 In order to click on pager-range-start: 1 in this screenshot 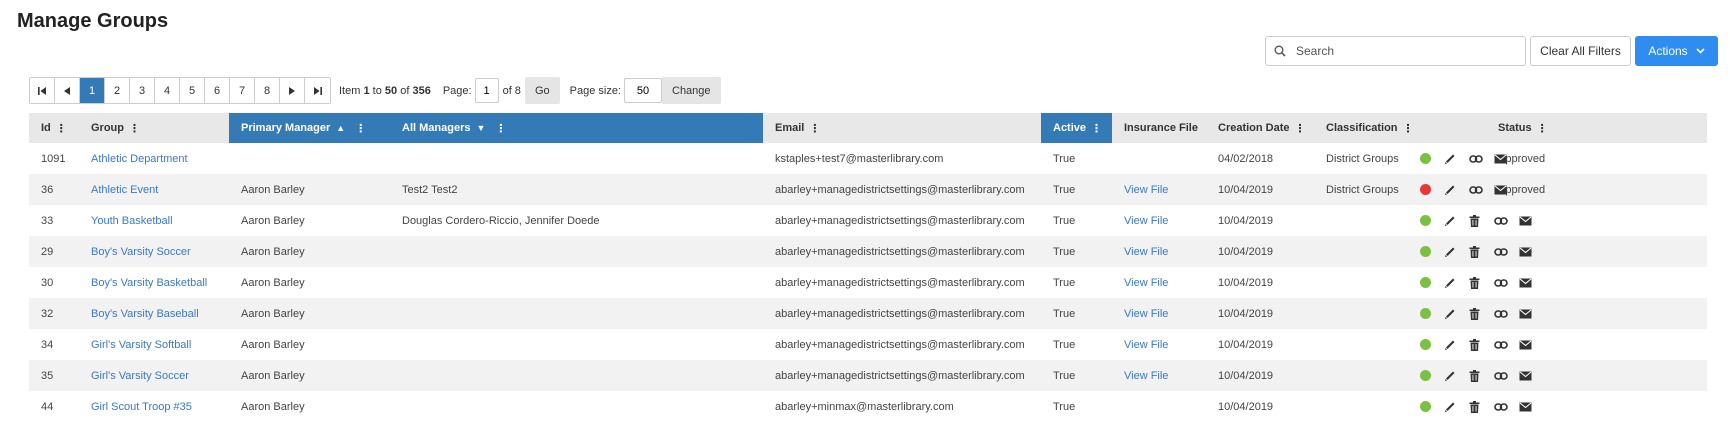, I will do `click(366, 90)`.